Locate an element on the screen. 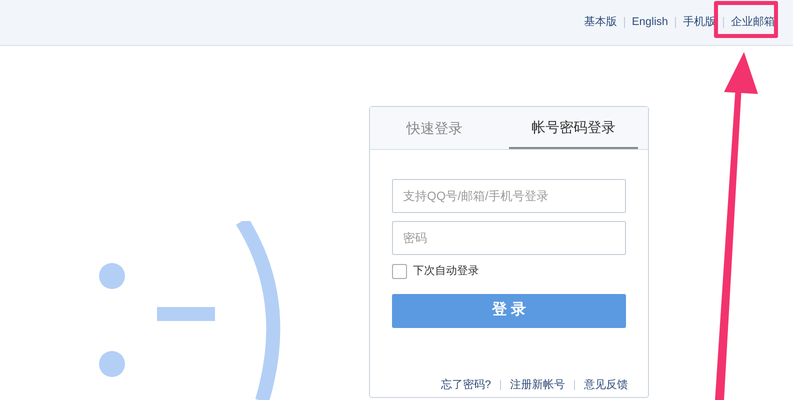  highlight-frame is located at coordinates (746, 19).